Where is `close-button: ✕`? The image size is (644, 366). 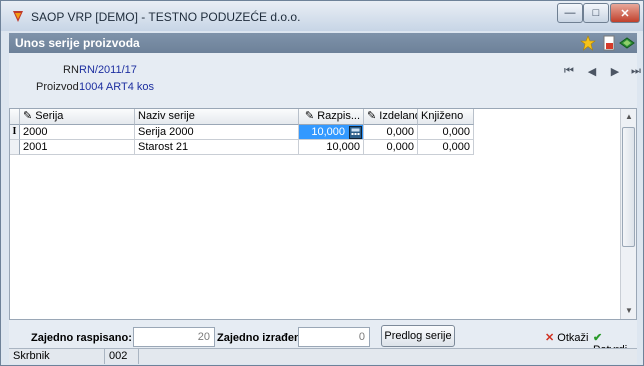 close-button: ✕ is located at coordinates (625, 13).